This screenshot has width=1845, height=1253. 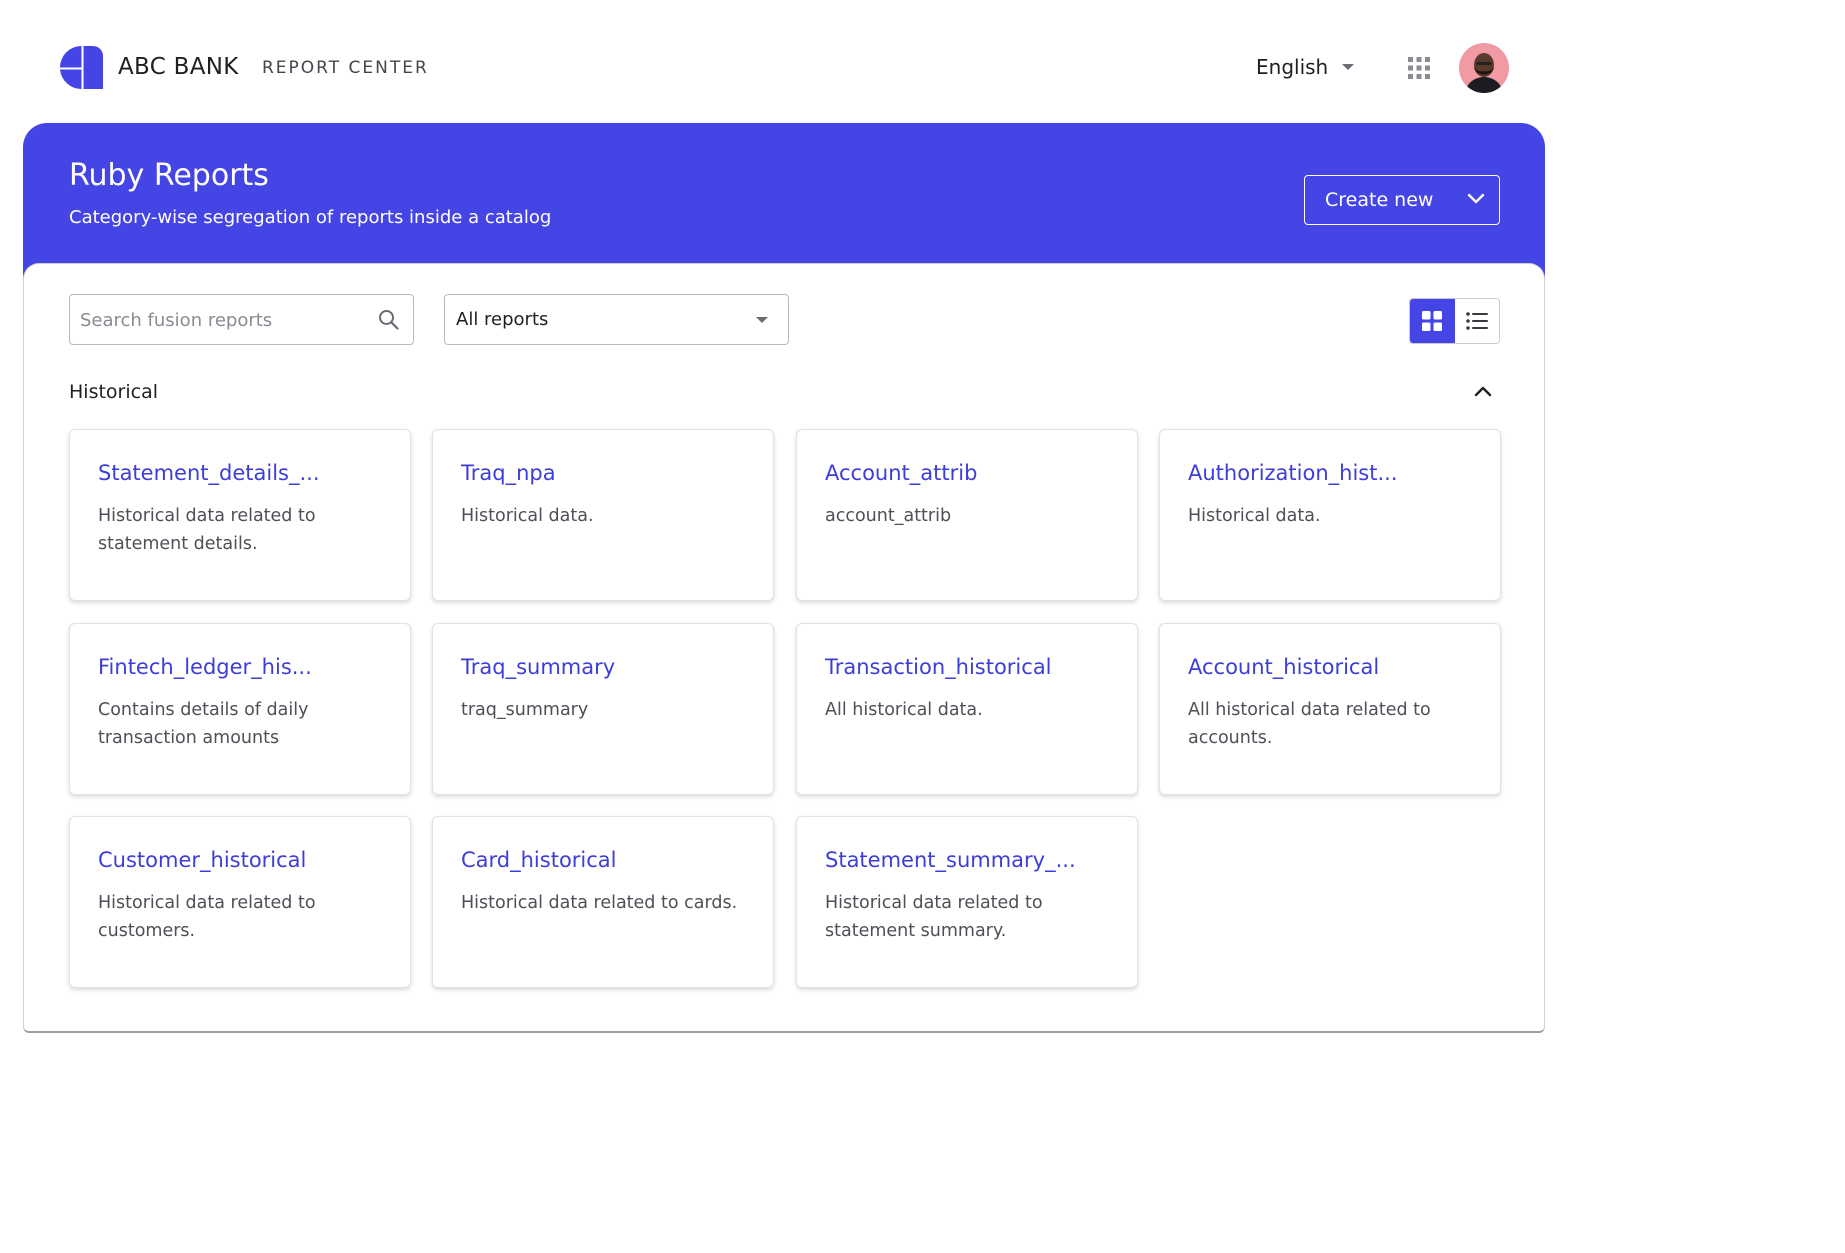 I want to click on list-view-button, so click(x=1476, y=321).